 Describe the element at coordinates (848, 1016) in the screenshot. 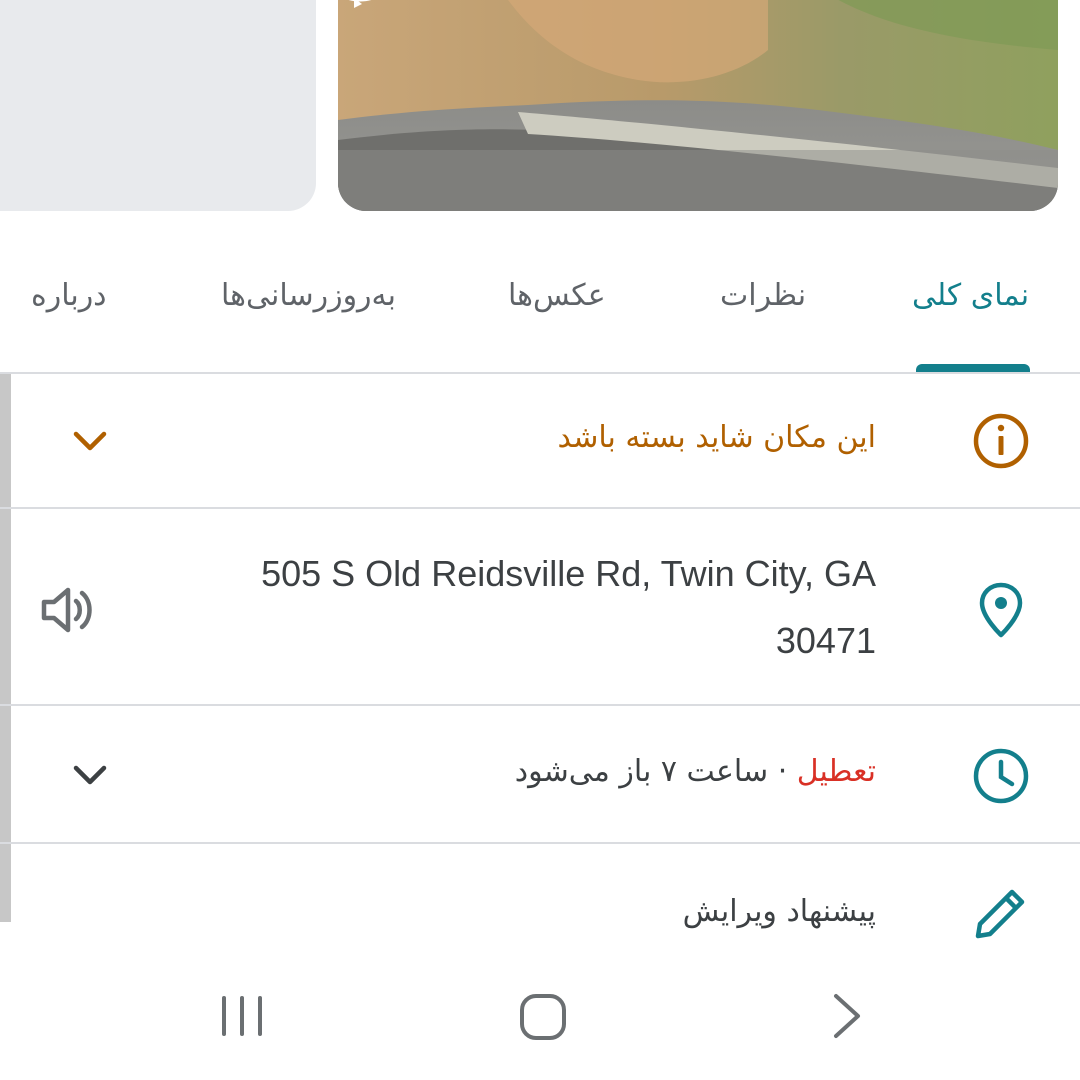

I see `back-icon` at that location.